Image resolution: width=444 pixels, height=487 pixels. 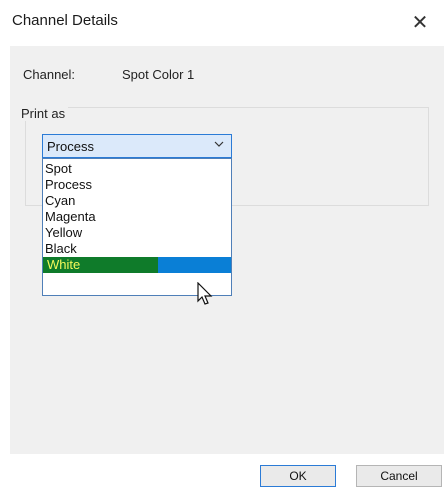 I want to click on option-cyan: Cyan, so click(x=137, y=201).